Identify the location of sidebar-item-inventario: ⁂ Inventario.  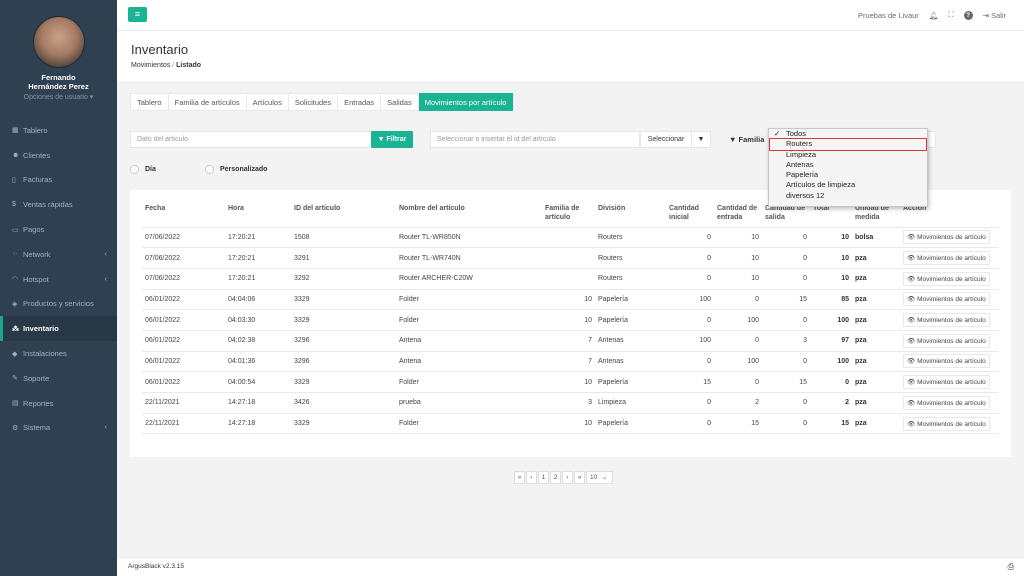
(58, 329).